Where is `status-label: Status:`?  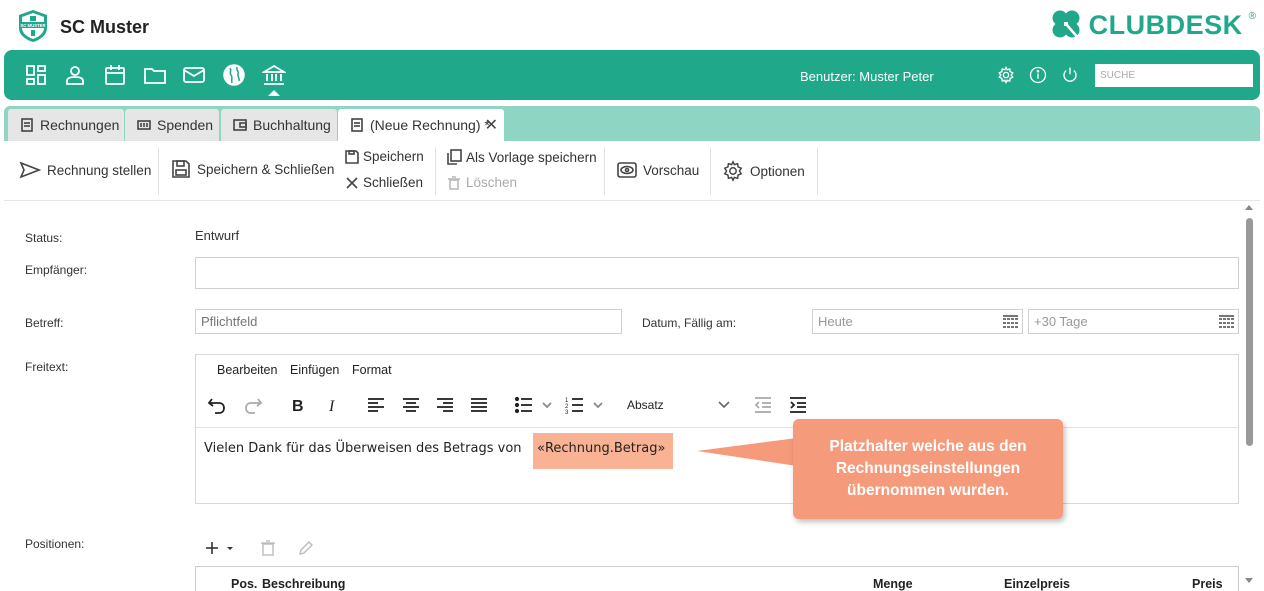
status-label: Status: is located at coordinates (44, 238).